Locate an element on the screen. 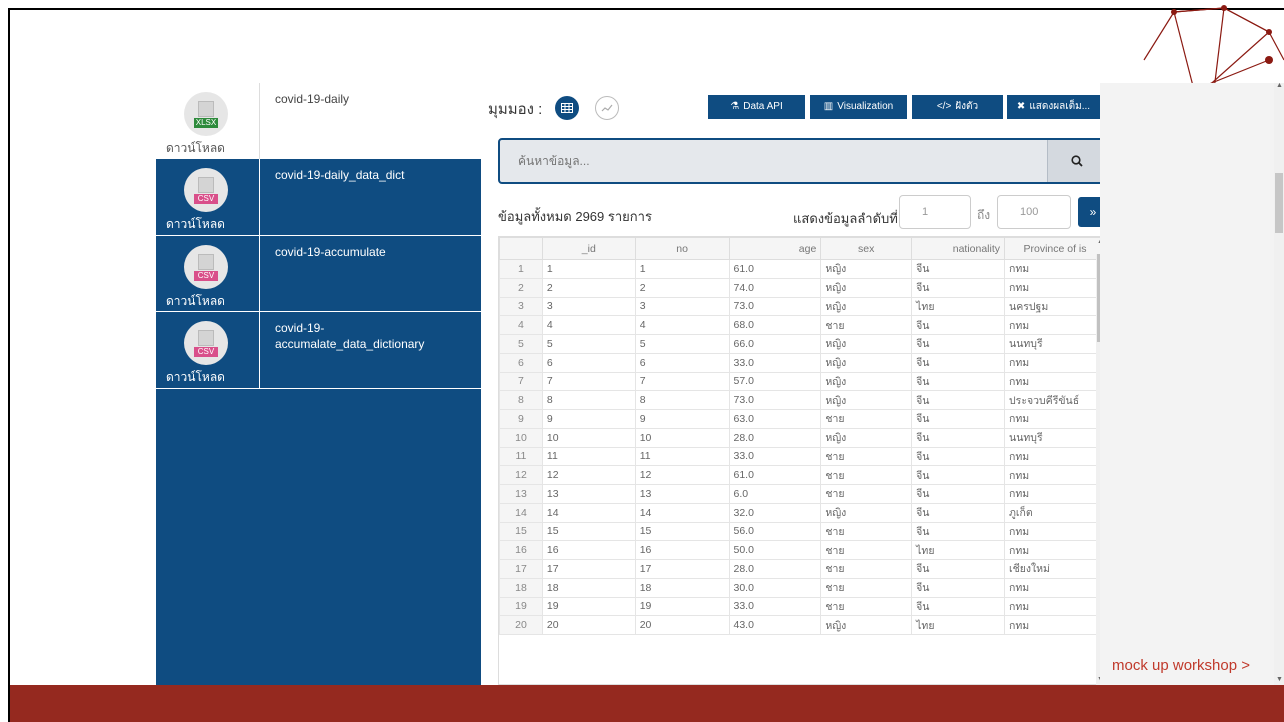  table-cell: 74.0 is located at coordinates (775, 287).